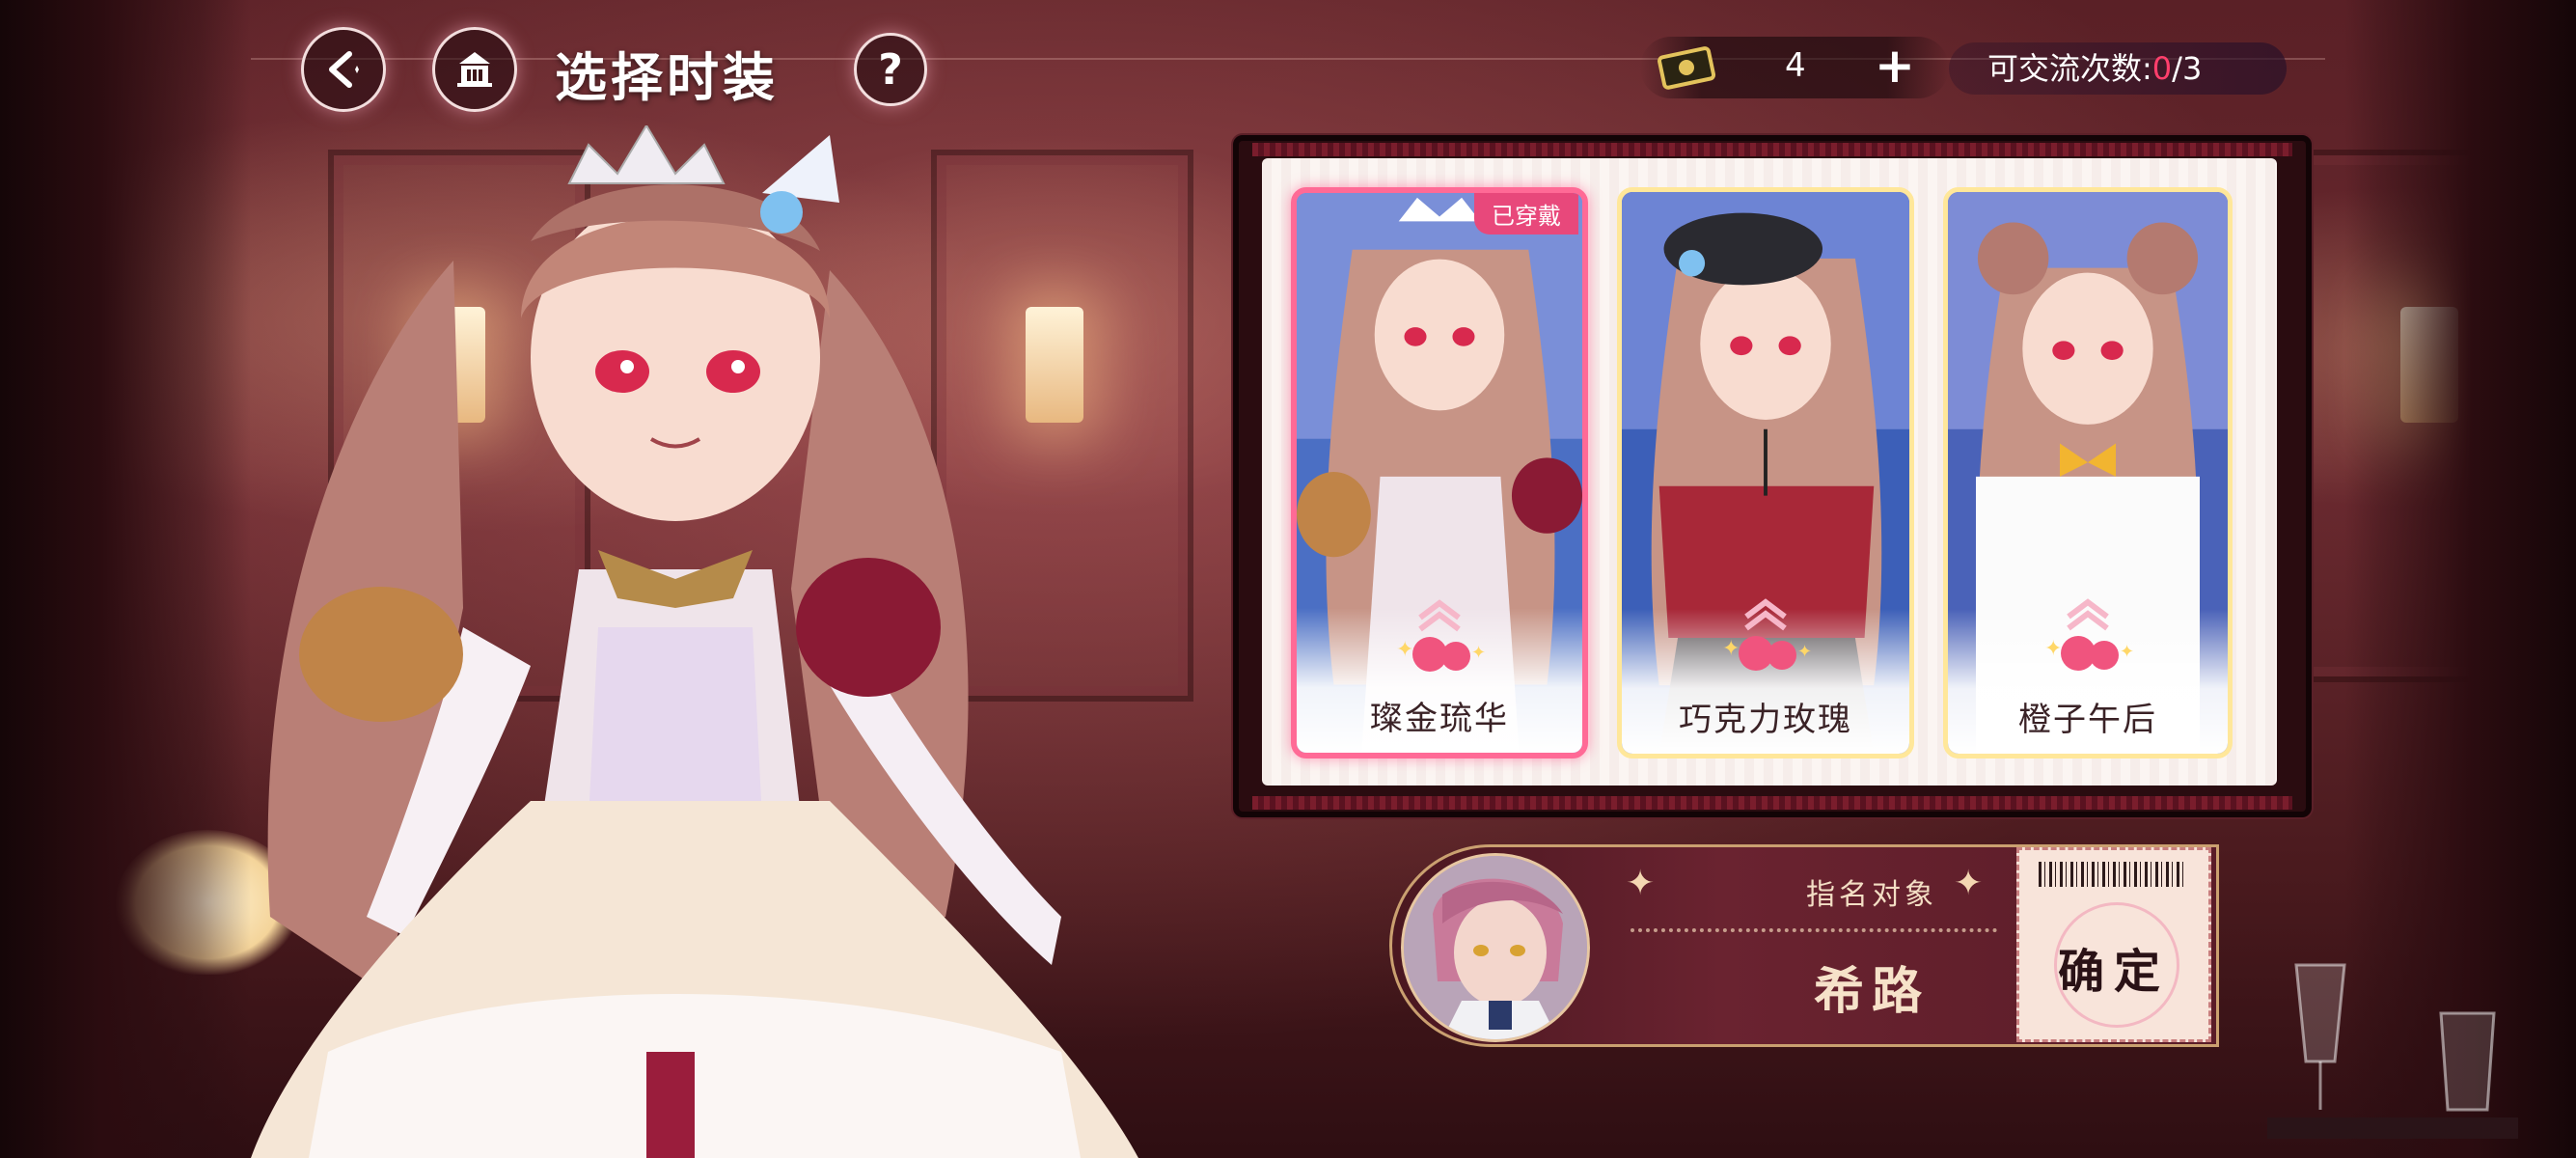 The height and width of the screenshot is (1158, 2576). I want to click on outfit-card: ✦ ✦ 璨金琉华 已穿戴, so click(1439, 472).